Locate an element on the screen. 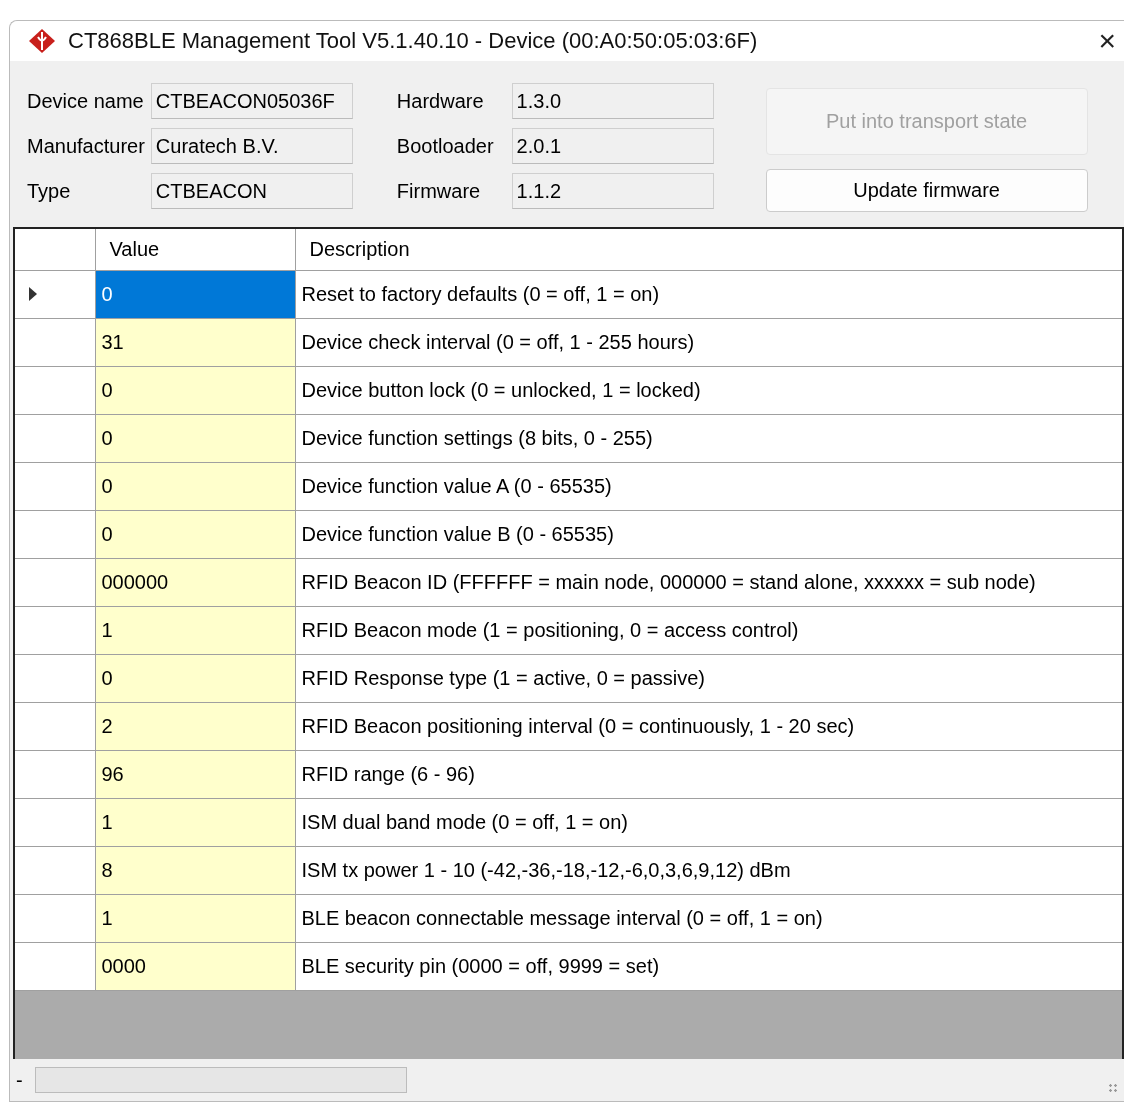 This screenshot has width=1124, height=1102. description-cell: RFID Response type (1 = active, 0 = passive) is located at coordinates (708, 678).